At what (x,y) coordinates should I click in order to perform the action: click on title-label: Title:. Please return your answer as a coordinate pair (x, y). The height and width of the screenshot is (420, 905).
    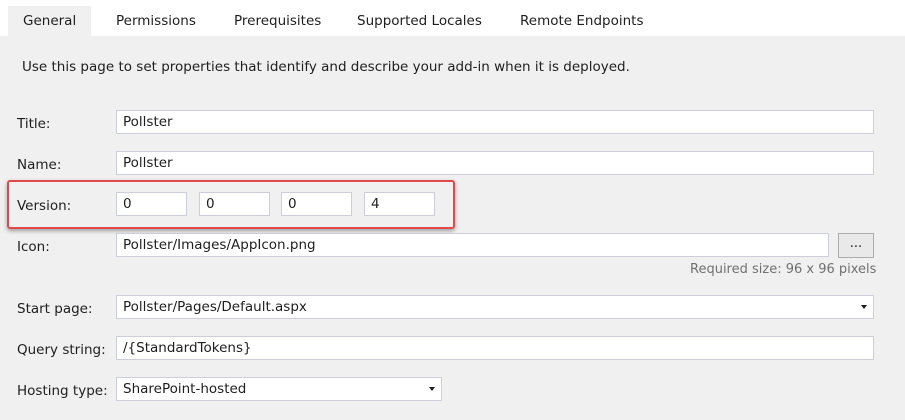
    Looking at the image, I should click on (34, 124).